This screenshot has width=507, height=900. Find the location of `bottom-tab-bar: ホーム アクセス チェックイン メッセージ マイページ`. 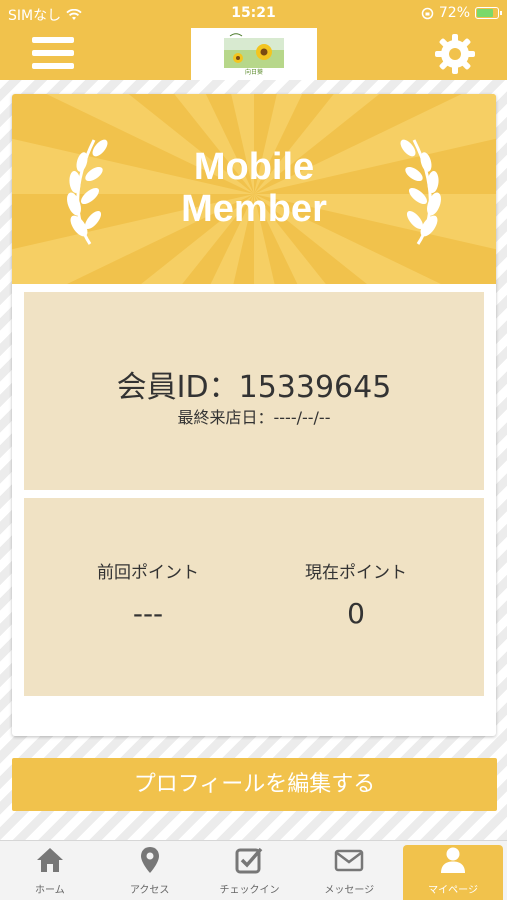

bottom-tab-bar: ホーム アクセス チェックイン メッセージ マイページ is located at coordinates (253, 870).